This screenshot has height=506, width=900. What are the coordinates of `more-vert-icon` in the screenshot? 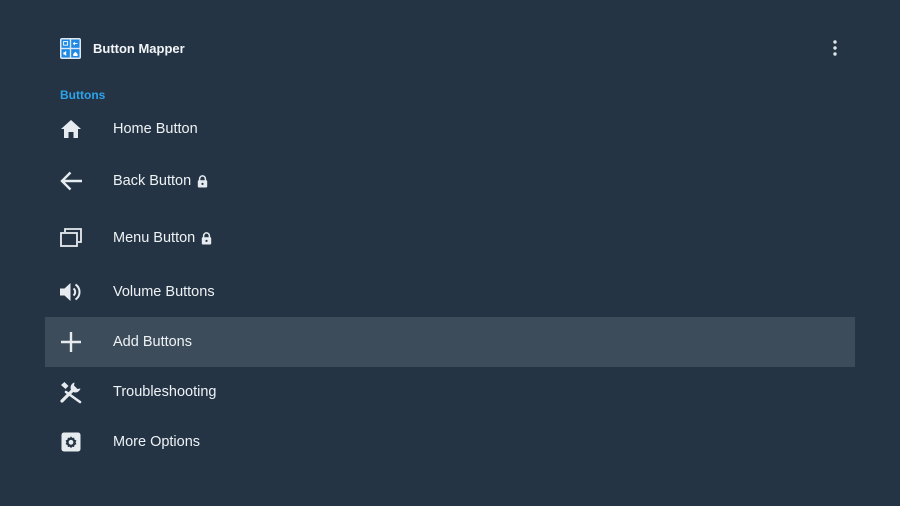 It's located at (835, 48).